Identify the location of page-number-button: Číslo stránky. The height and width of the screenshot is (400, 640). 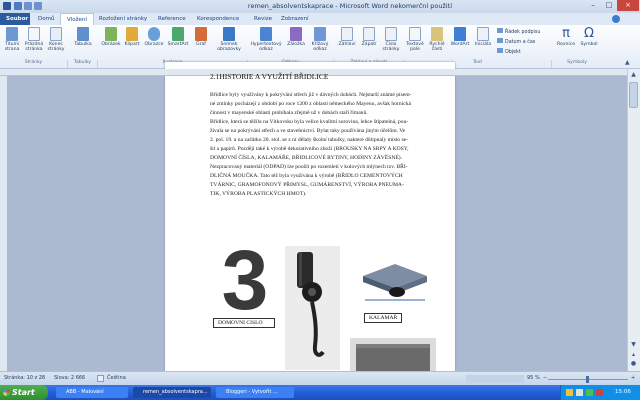
(391, 39).